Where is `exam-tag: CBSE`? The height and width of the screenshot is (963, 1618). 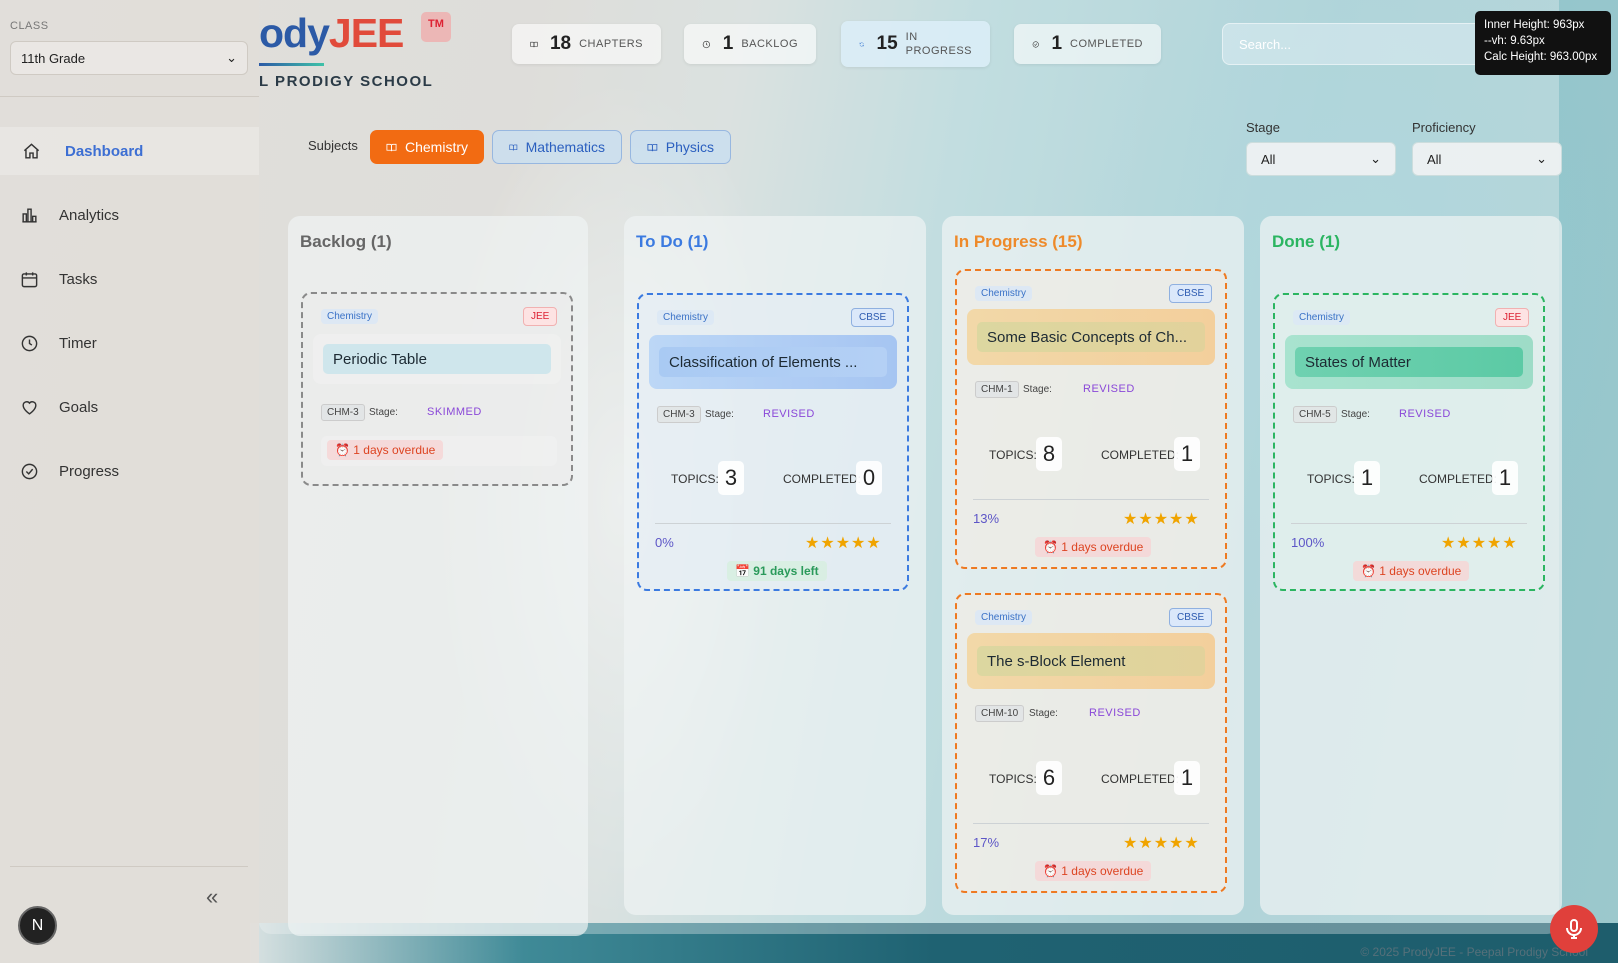 exam-tag: CBSE is located at coordinates (873, 317).